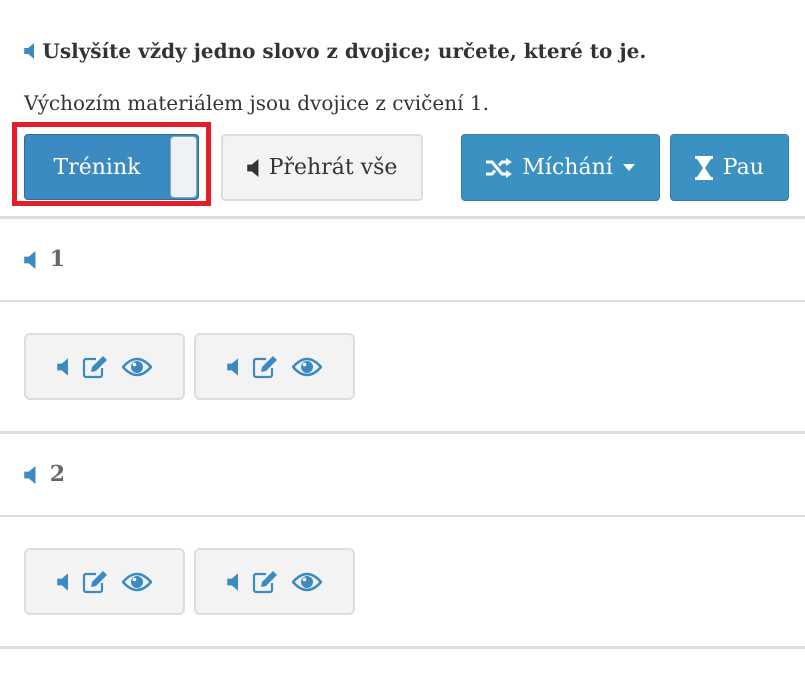 The height and width of the screenshot is (688, 805). Describe the element at coordinates (560, 167) in the screenshot. I see `shuffle-button: Míchání` at that location.